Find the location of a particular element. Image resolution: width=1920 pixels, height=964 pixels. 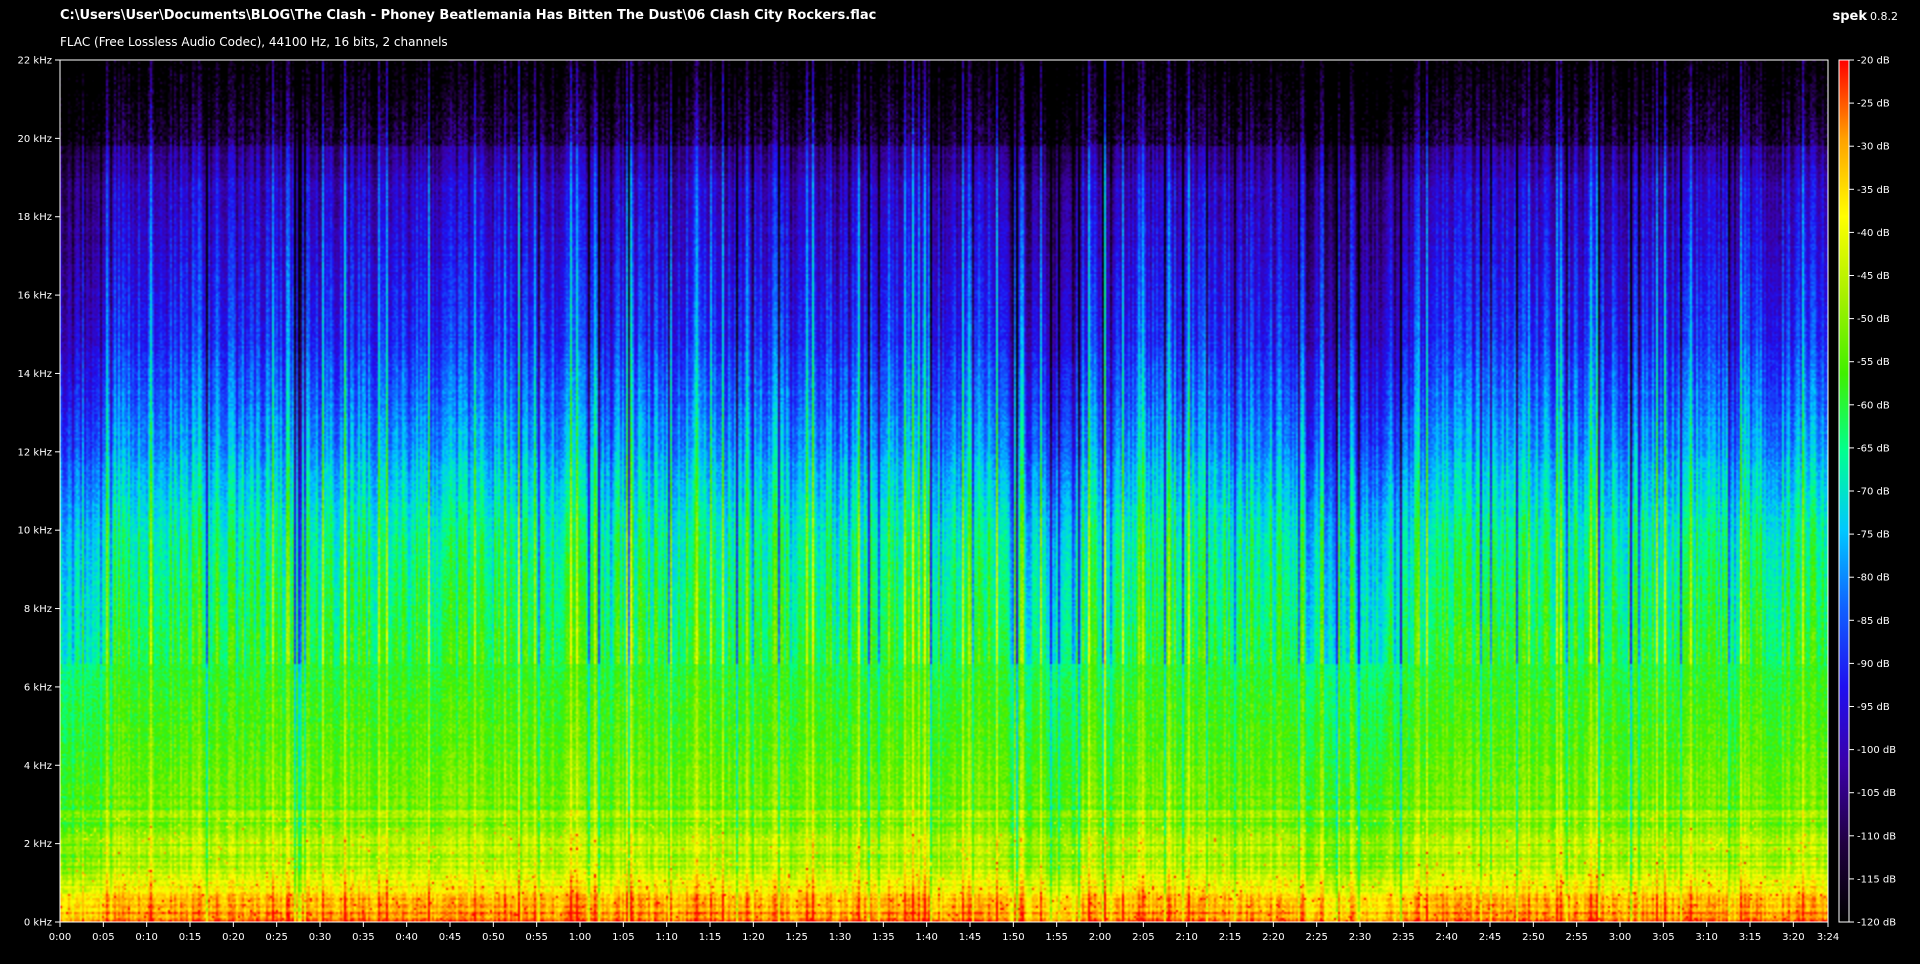

db-tick-label: -120 dB is located at coordinates (1876, 923).